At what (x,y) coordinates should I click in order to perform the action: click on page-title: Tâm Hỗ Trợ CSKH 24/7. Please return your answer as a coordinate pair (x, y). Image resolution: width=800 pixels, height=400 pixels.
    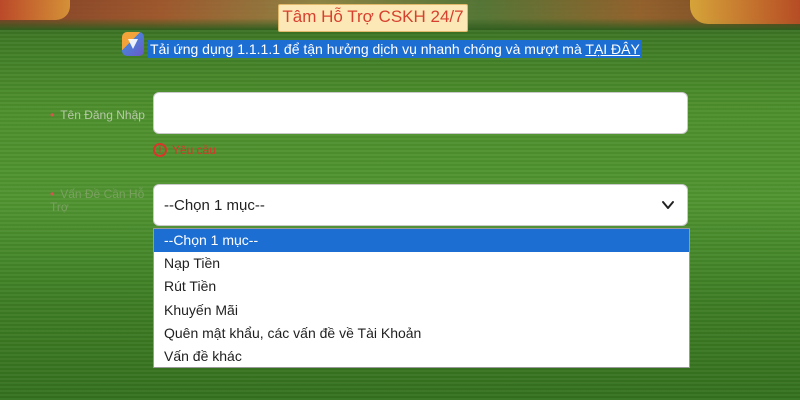
    Looking at the image, I should click on (373, 16).